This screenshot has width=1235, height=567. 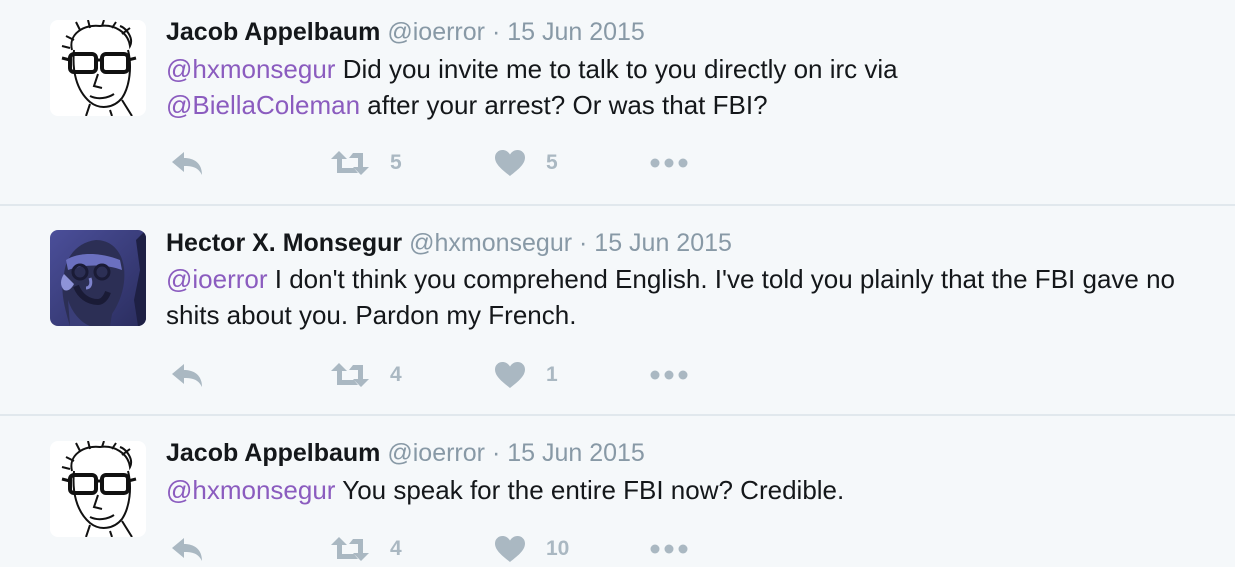 What do you see at coordinates (490, 243) in the screenshot?
I see `username: @hxmonsegur` at bounding box center [490, 243].